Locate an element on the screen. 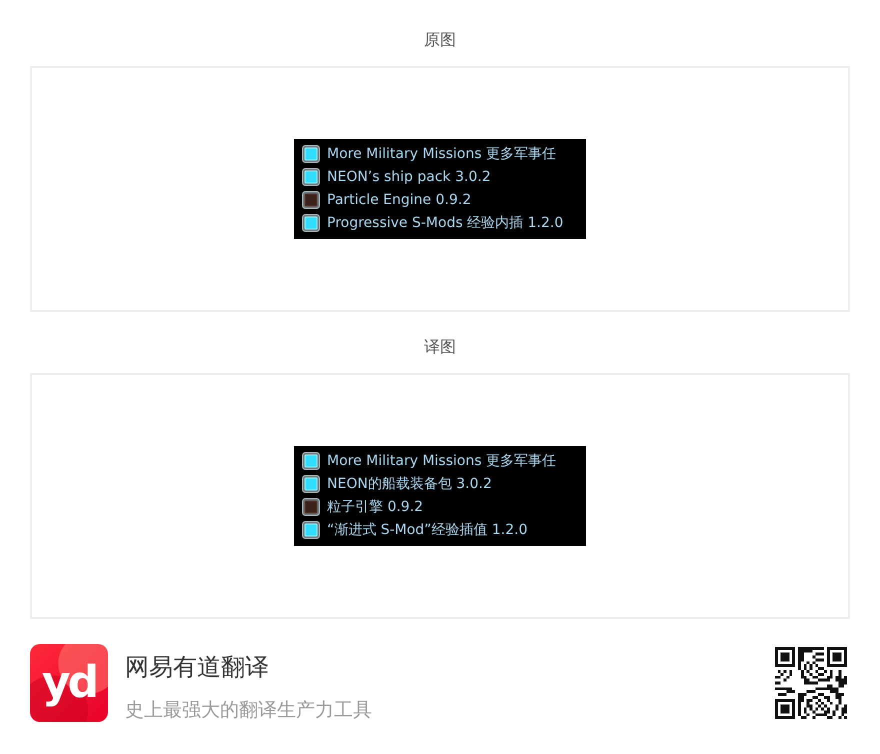 The image size is (880, 754). section-heading: 译图 is located at coordinates (440, 347).